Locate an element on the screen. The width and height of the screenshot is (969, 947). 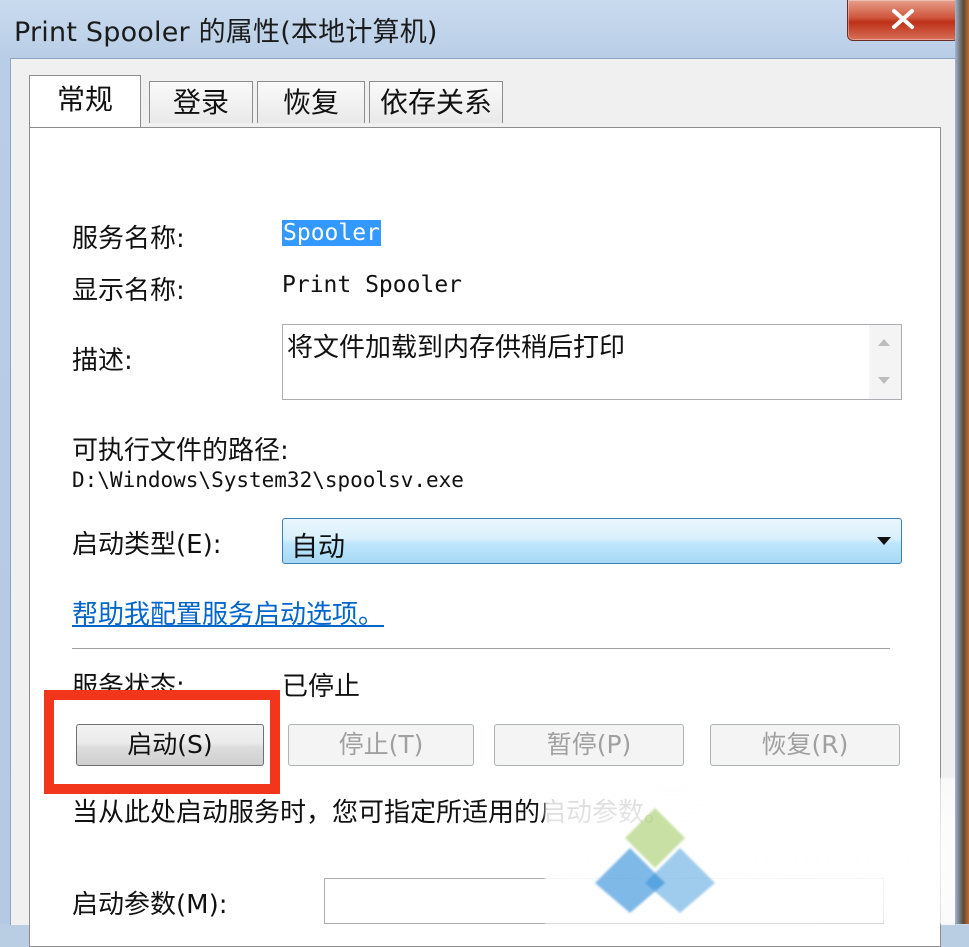
service-name-value: Spooler is located at coordinates (331, 233).